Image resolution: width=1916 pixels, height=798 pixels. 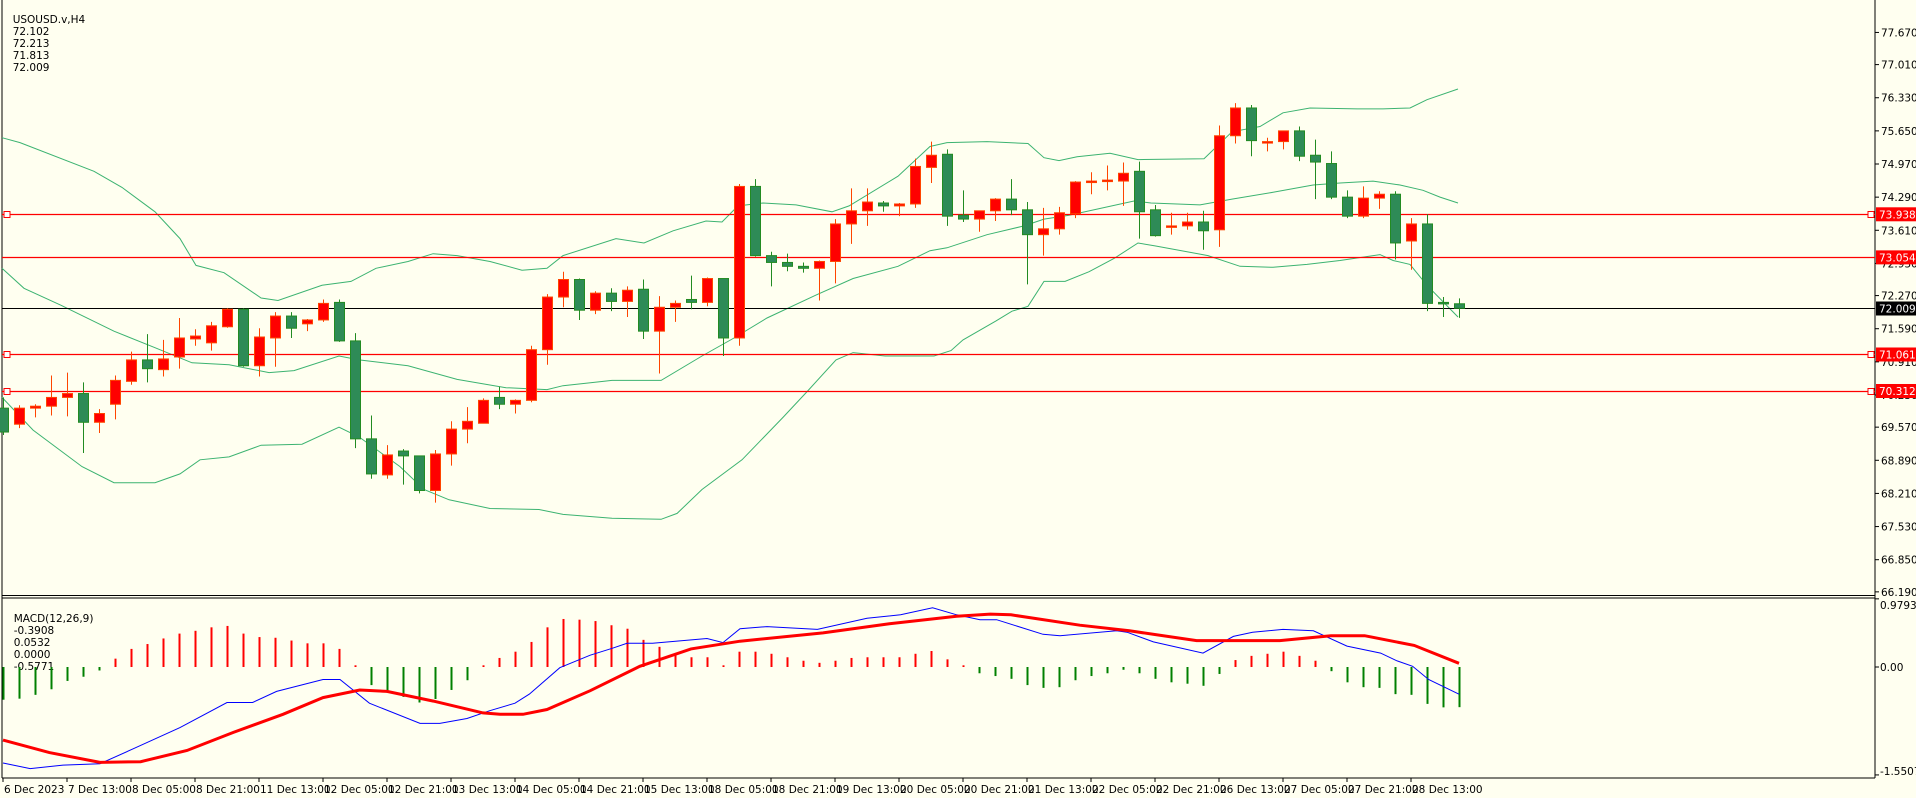 What do you see at coordinates (1898, 231) in the screenshot?
I see `price-tick-label: 73.610` at bounding box center [1898, 231].